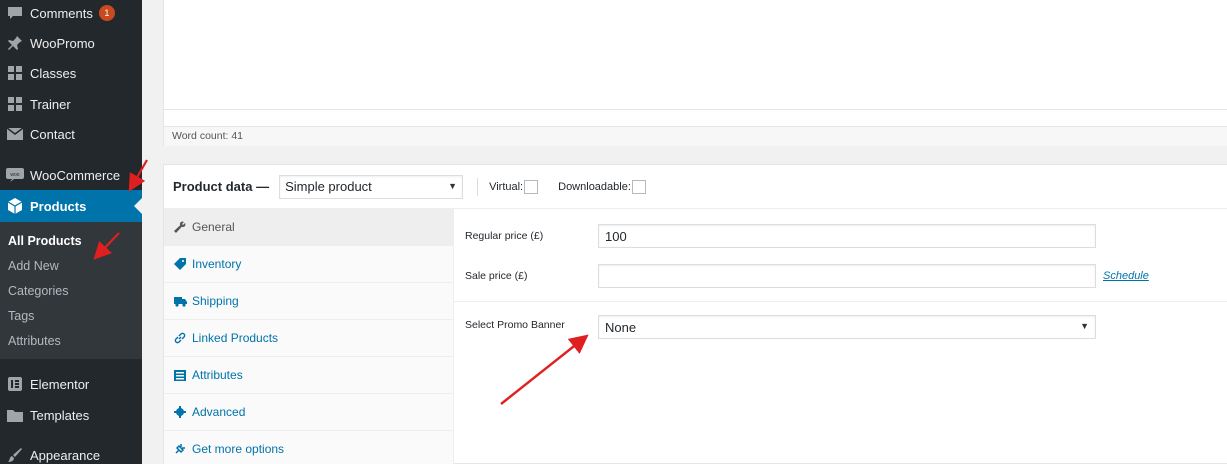  Describe the element at coordinates (506, 186) in the screenshot. I see `virtual-label: Virtual:` at that location.